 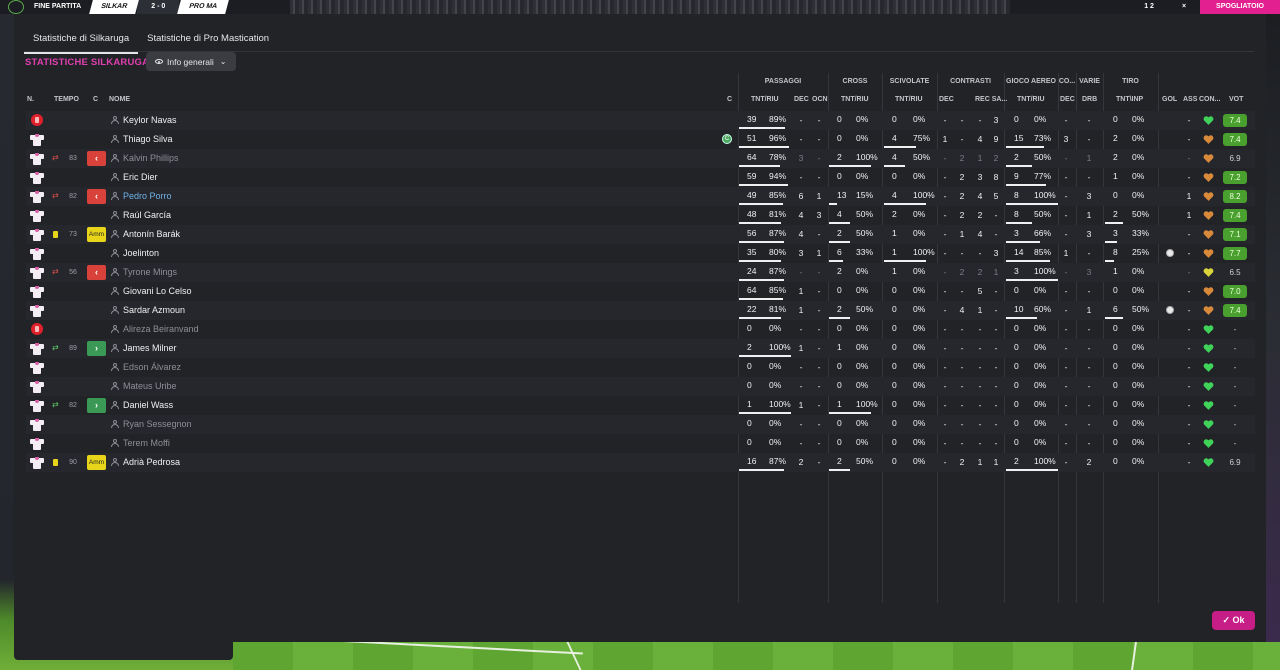 I want to click on tempo-value: 73, so click(x=73, y=234).